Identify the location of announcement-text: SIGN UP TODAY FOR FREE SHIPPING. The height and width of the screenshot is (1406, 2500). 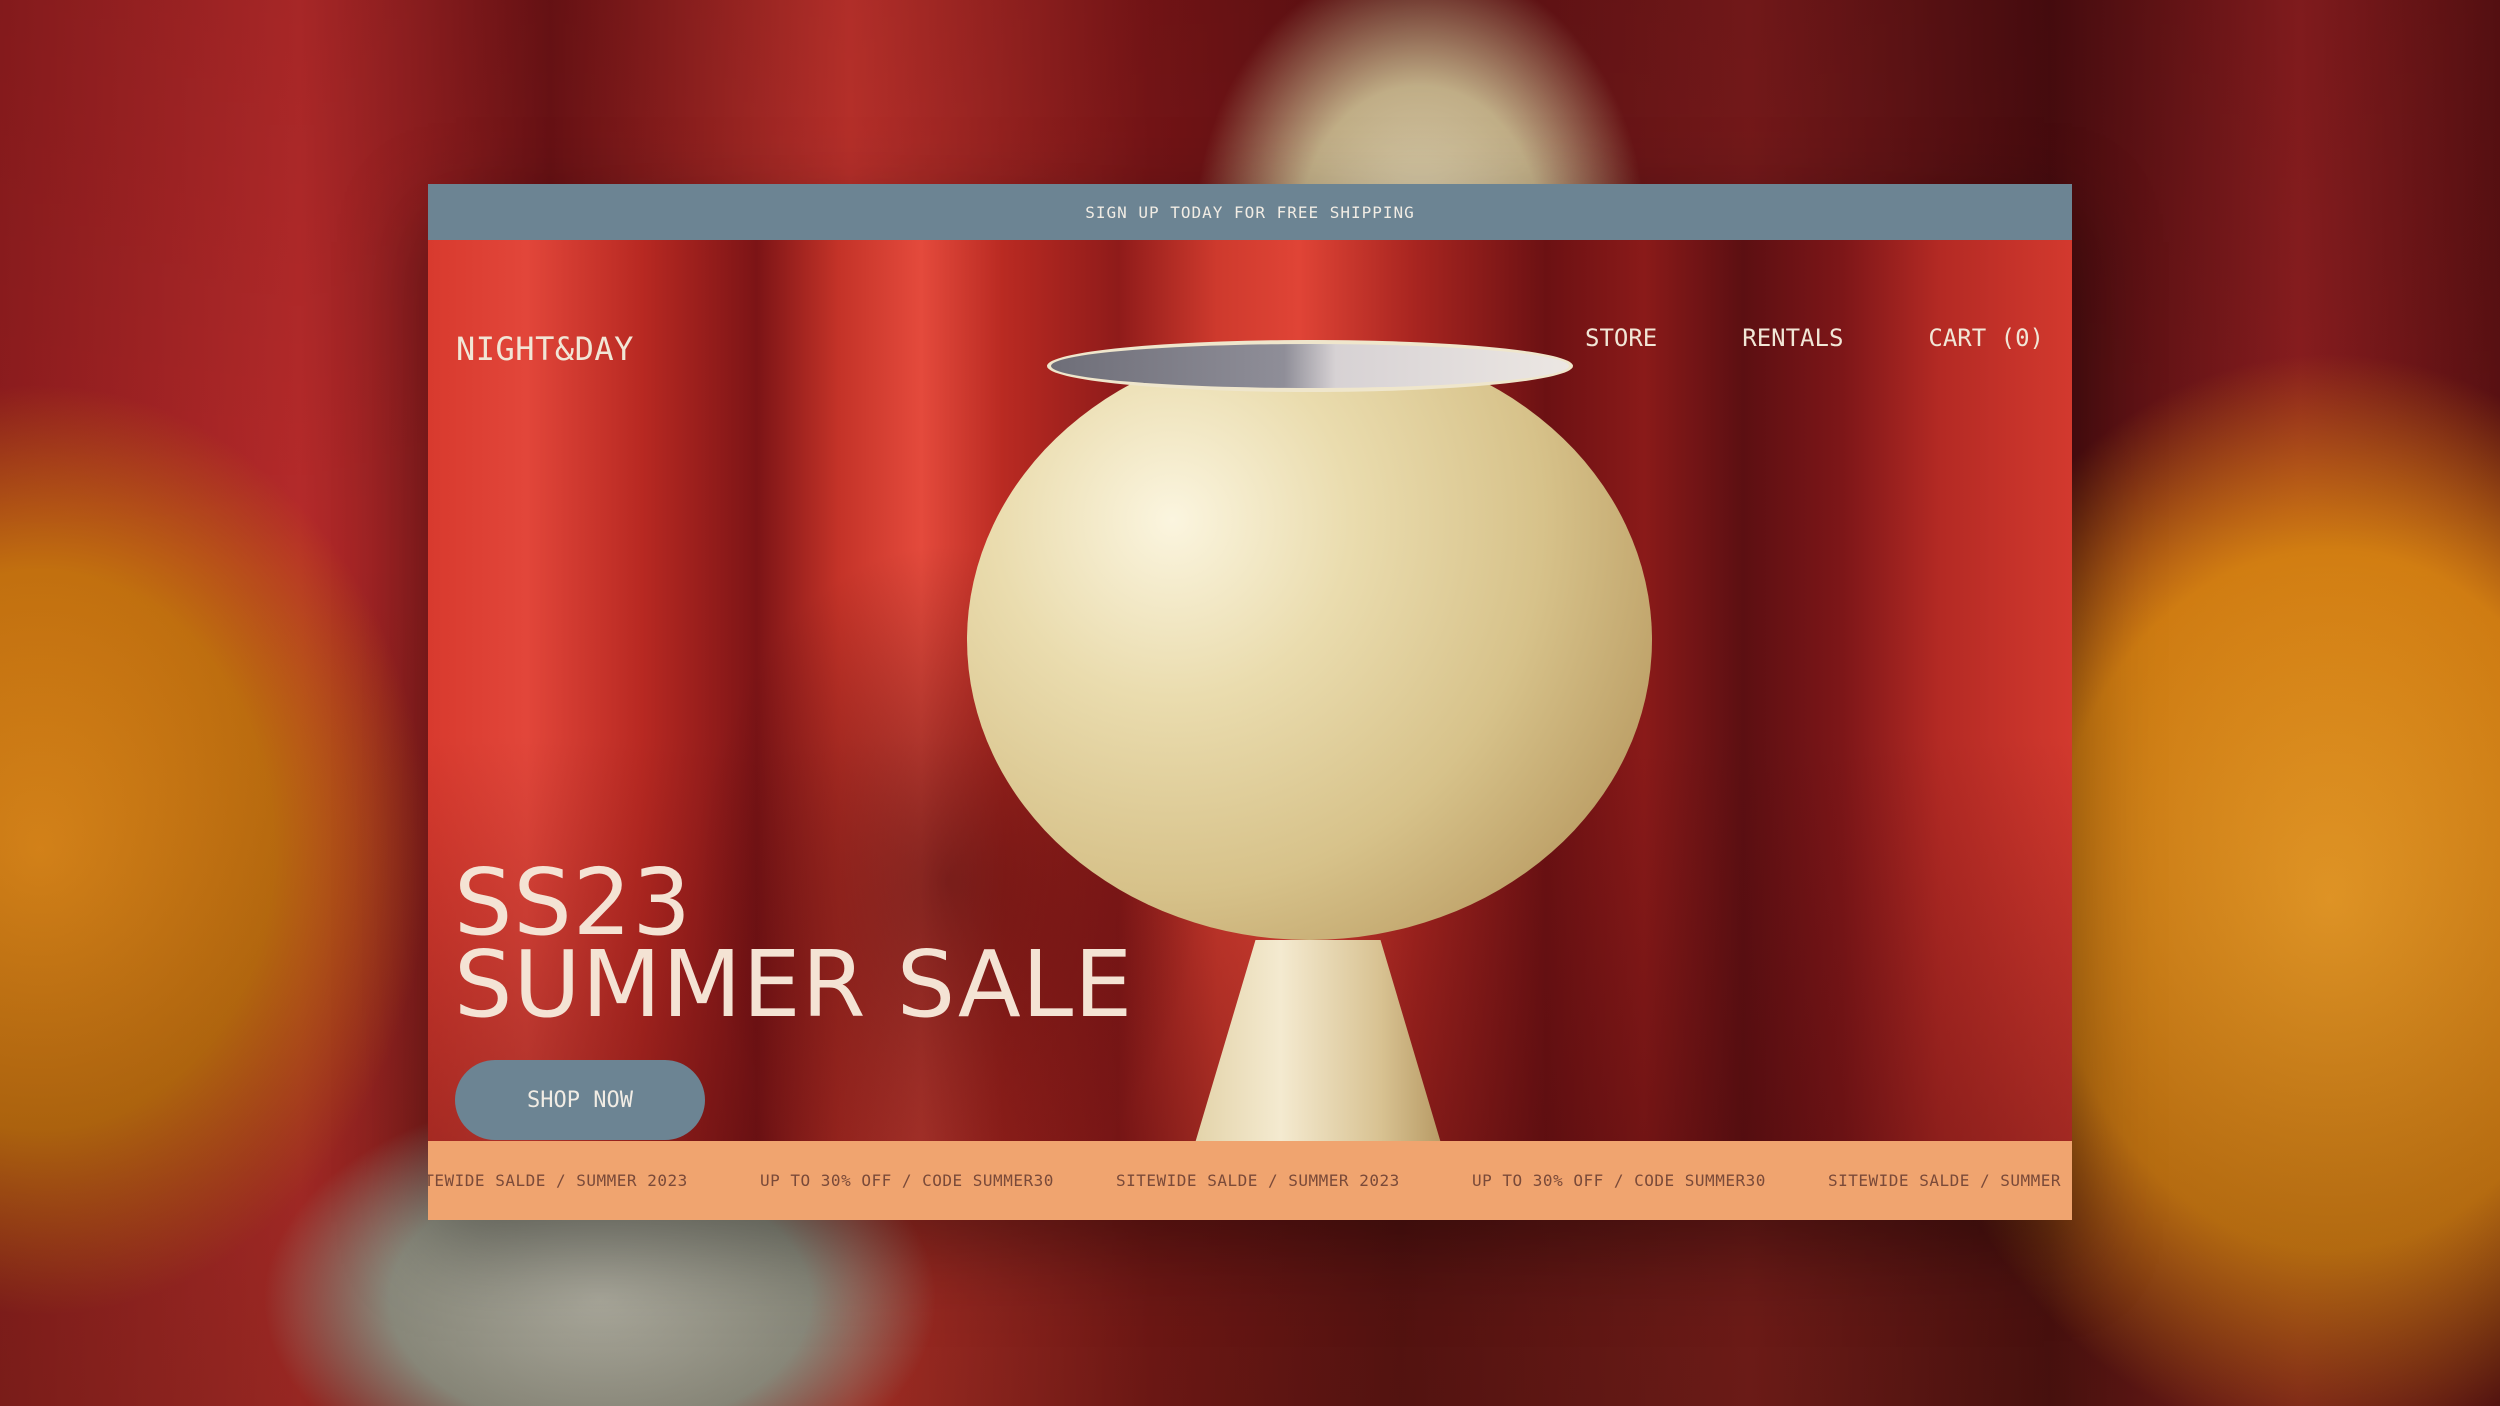
(1250, 212).